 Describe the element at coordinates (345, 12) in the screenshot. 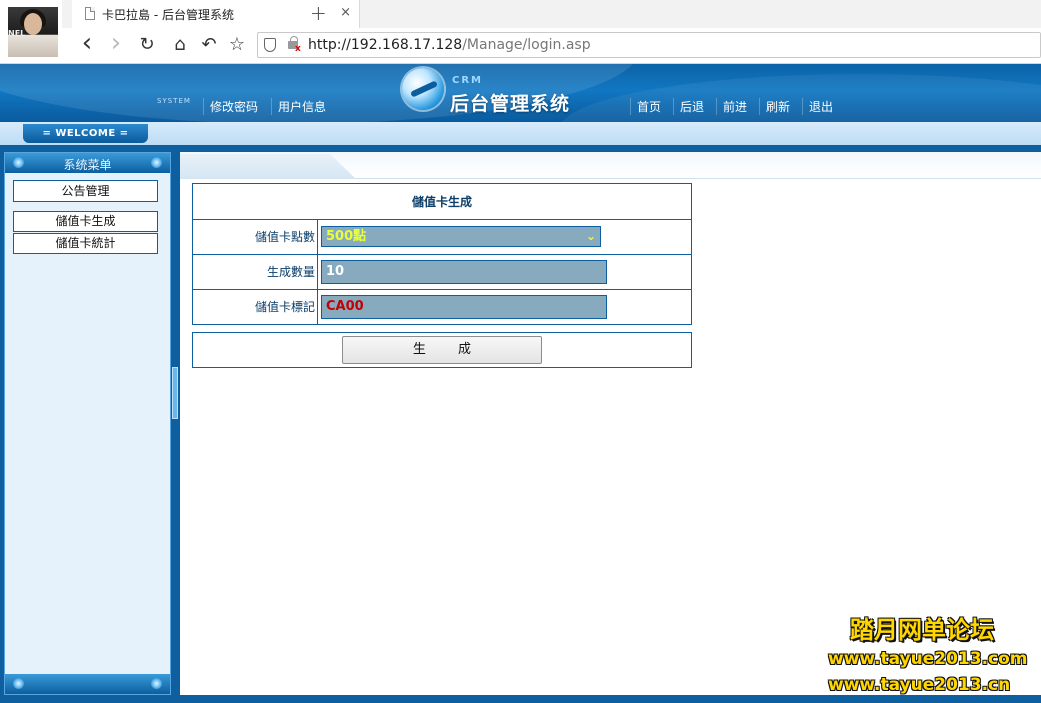

I see `tab-close-icon: ×` at that location.